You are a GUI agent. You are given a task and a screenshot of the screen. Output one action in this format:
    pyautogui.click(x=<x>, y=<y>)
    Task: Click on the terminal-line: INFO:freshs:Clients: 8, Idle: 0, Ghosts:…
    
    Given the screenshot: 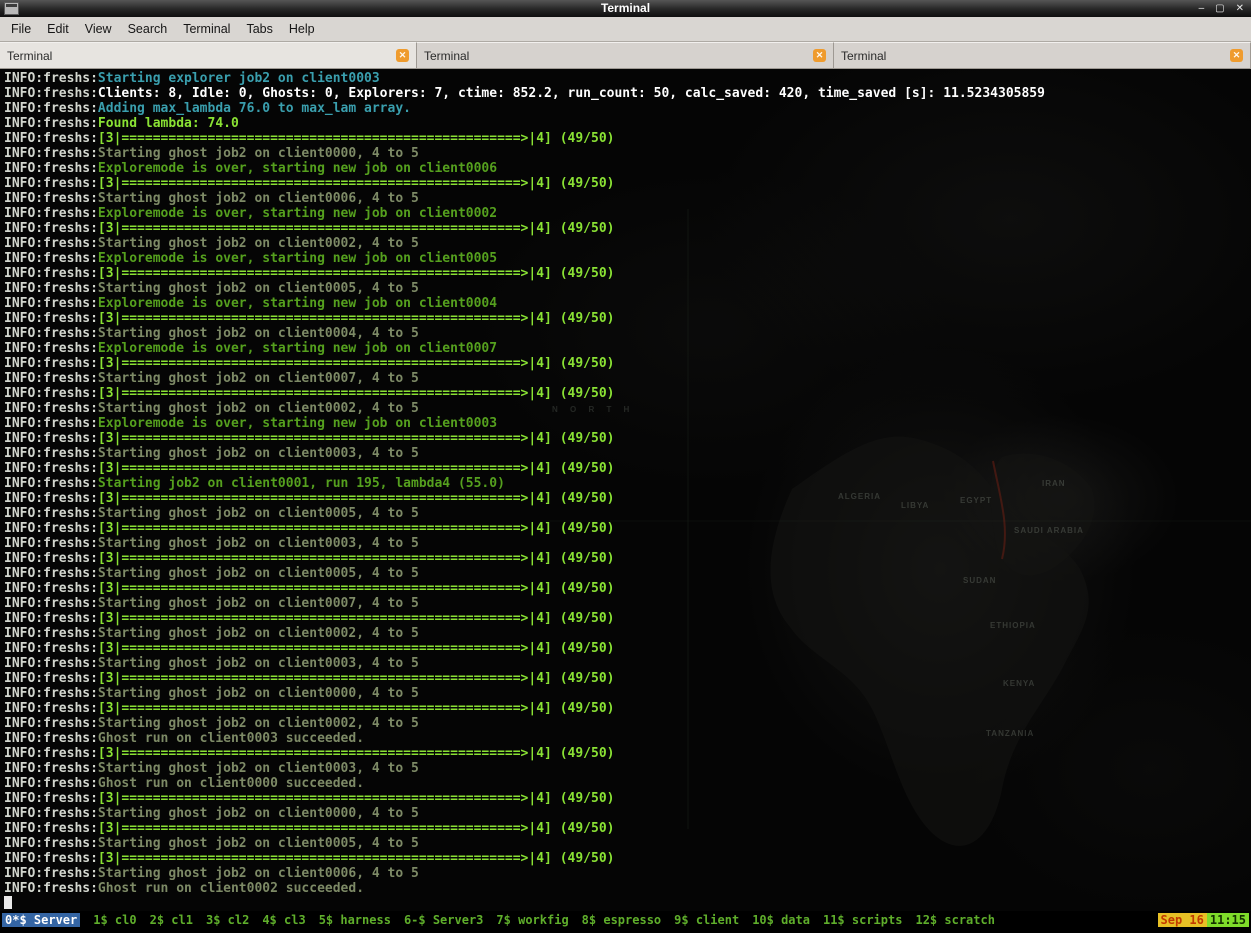 What is the action you would take?
    pyautogui.click(x=627, y=93)
    